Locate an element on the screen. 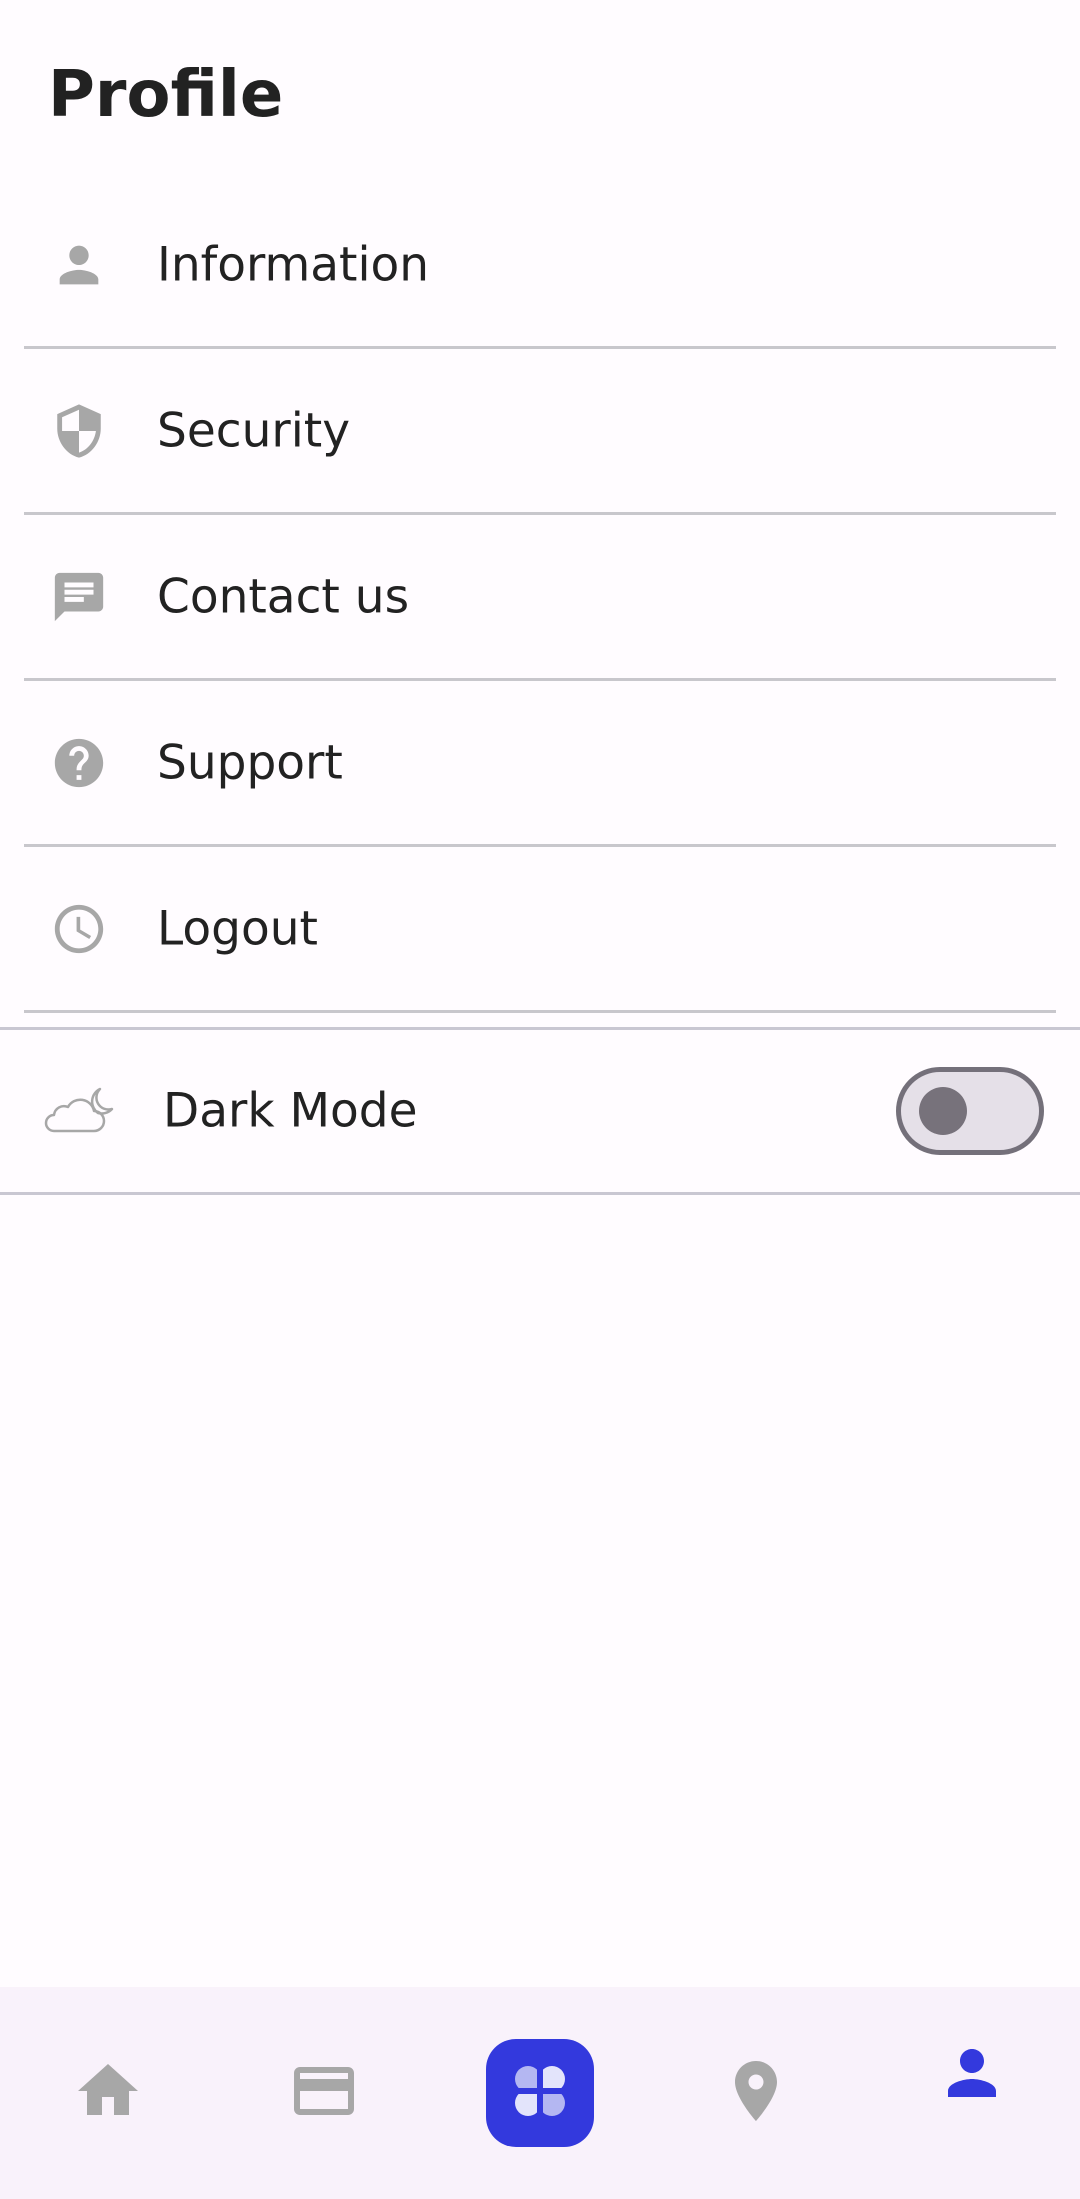  menu-item-label: Security is located at coordinates (254, 430).